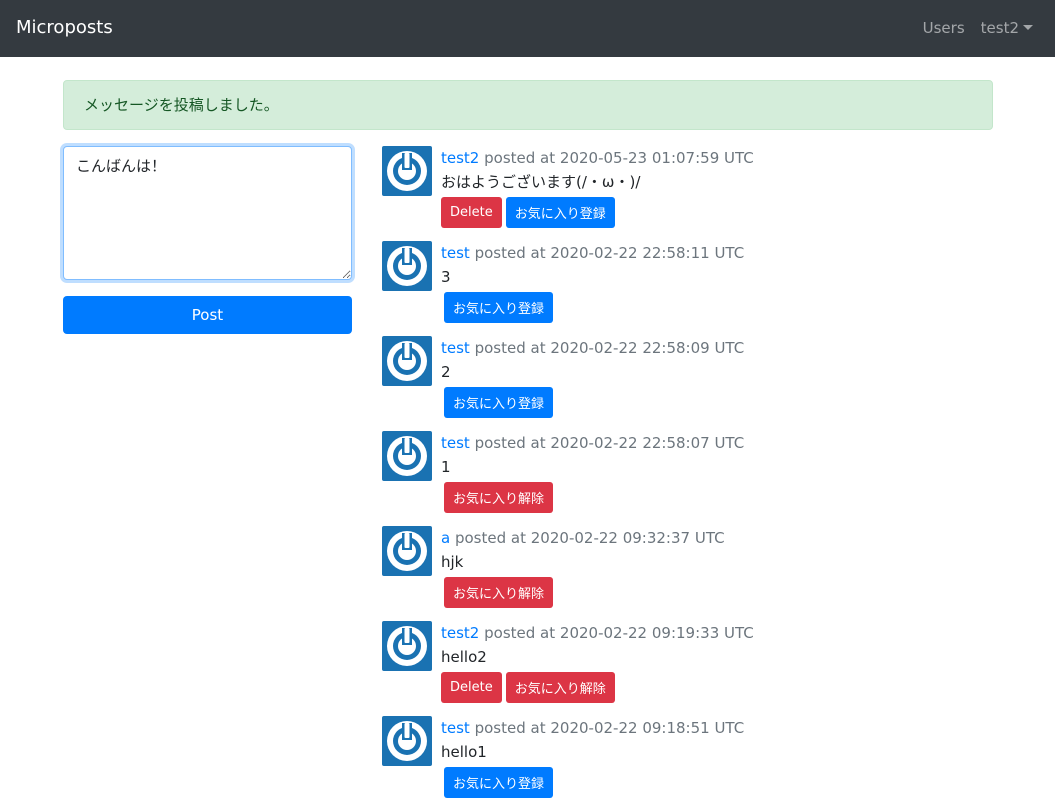 The width and height of the screenshot is (1055, 811). I want to click on micropost-textarea, so click(207, 213).